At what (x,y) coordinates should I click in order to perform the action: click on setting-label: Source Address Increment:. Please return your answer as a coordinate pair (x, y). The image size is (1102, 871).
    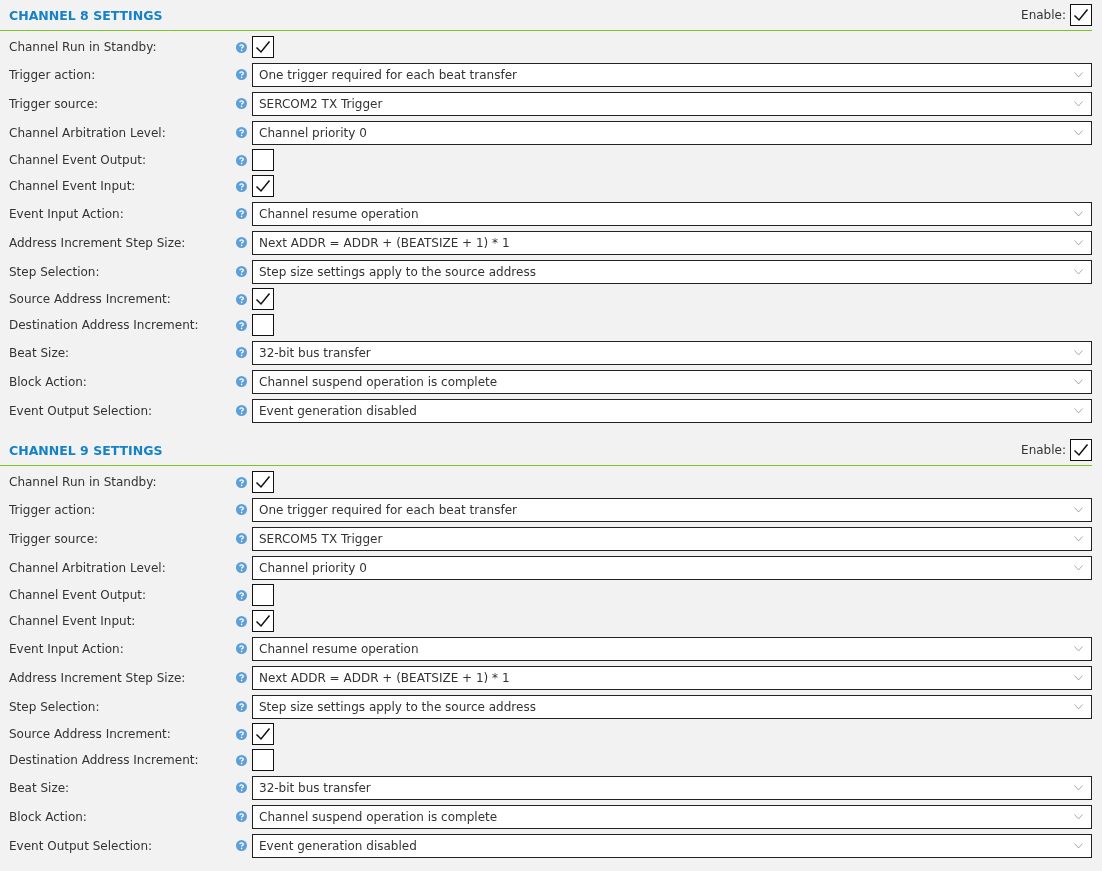
    Looking at the image, I should click on (90, 299).